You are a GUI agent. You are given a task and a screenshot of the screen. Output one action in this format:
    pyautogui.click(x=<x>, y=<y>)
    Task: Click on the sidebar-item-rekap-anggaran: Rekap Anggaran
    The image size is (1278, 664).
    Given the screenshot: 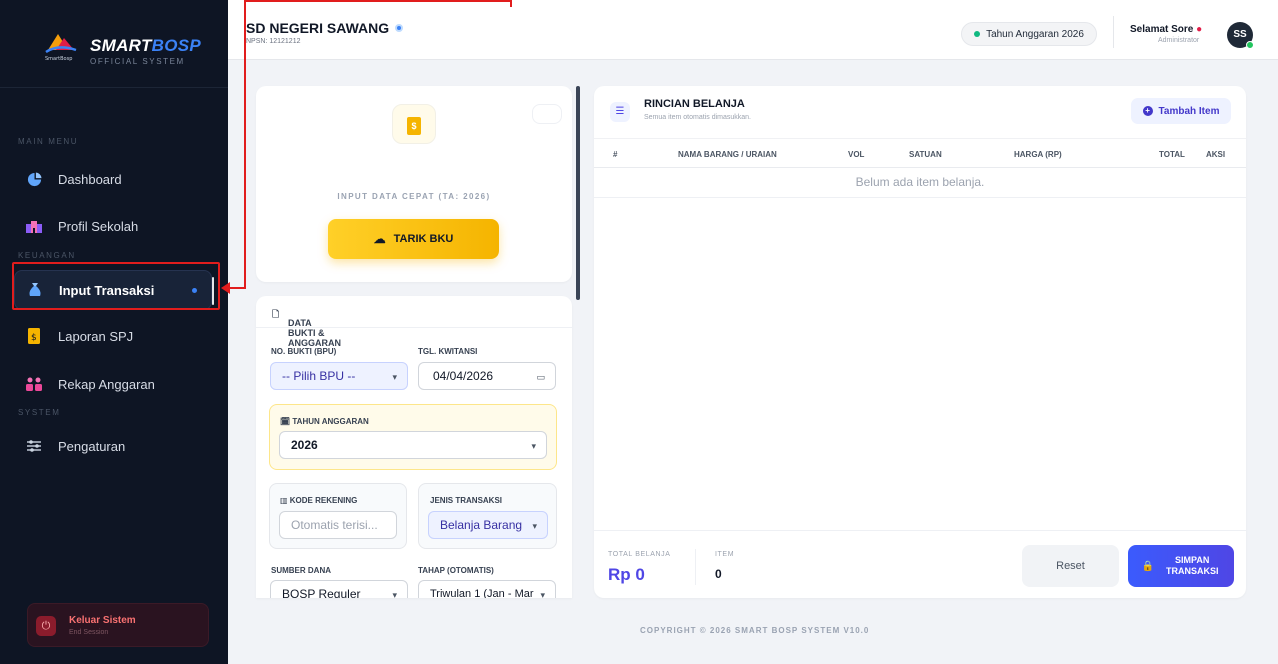 What is the action you would take?
    pyautogui.click(x=113, y=384)
    